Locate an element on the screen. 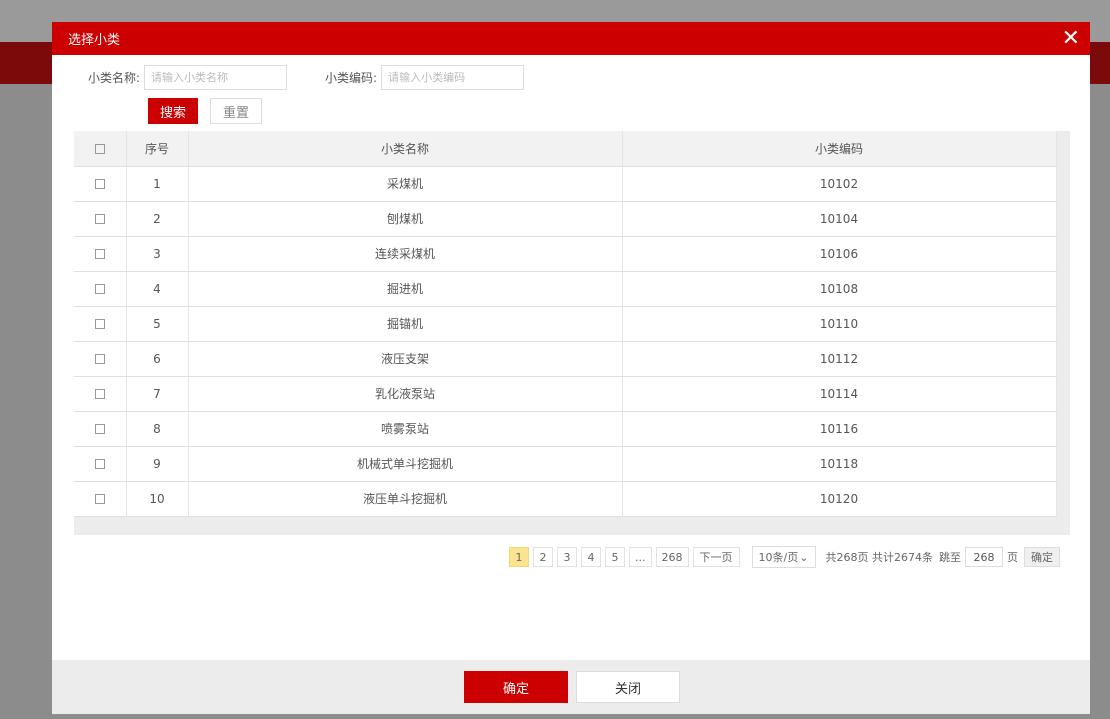  row-index: 8 is located at coordinates (157, 429).